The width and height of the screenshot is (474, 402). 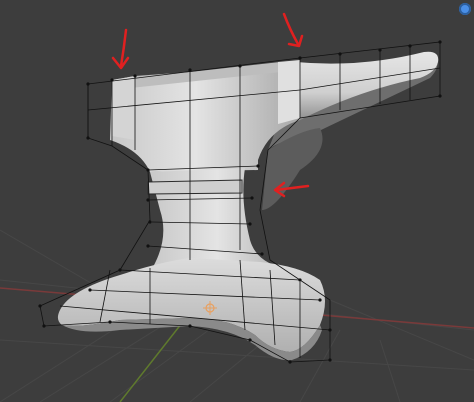 I want to click on arrow-right-top, so click(x=293, y=30).